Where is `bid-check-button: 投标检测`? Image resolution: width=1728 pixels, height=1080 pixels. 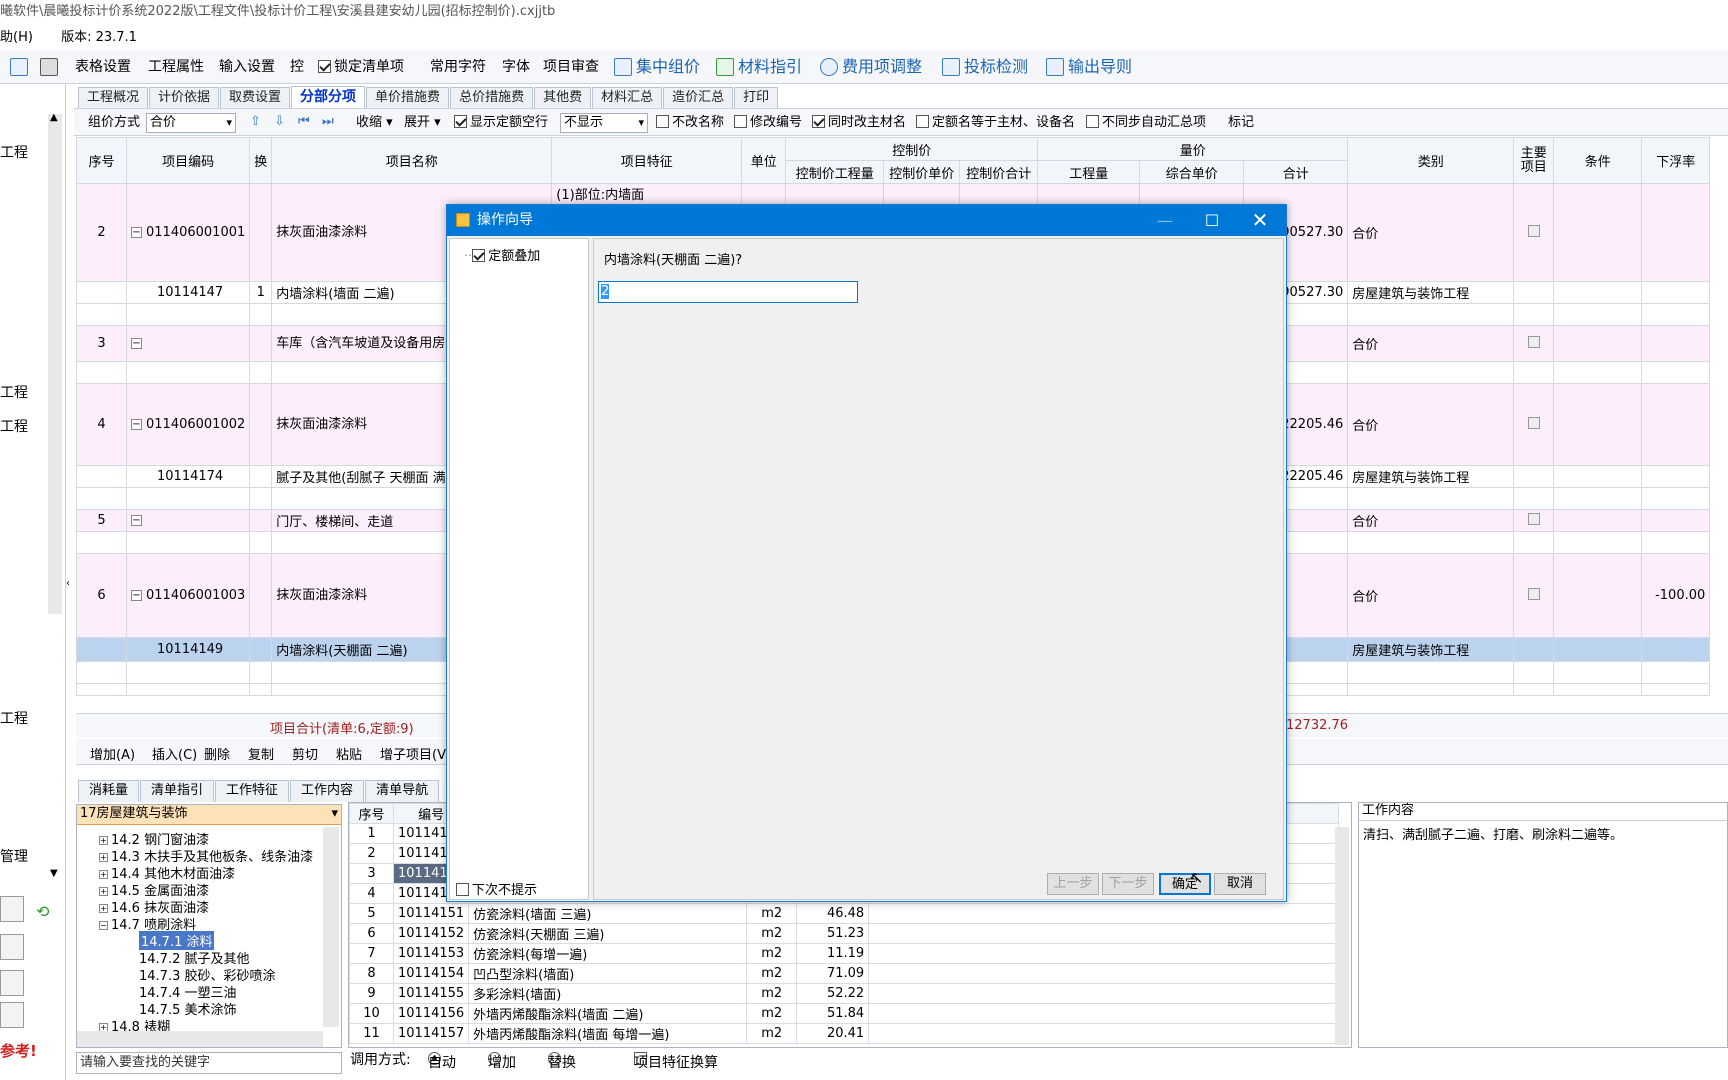 bid-check-button: 投标检测 is located at coordinates (996, 67).